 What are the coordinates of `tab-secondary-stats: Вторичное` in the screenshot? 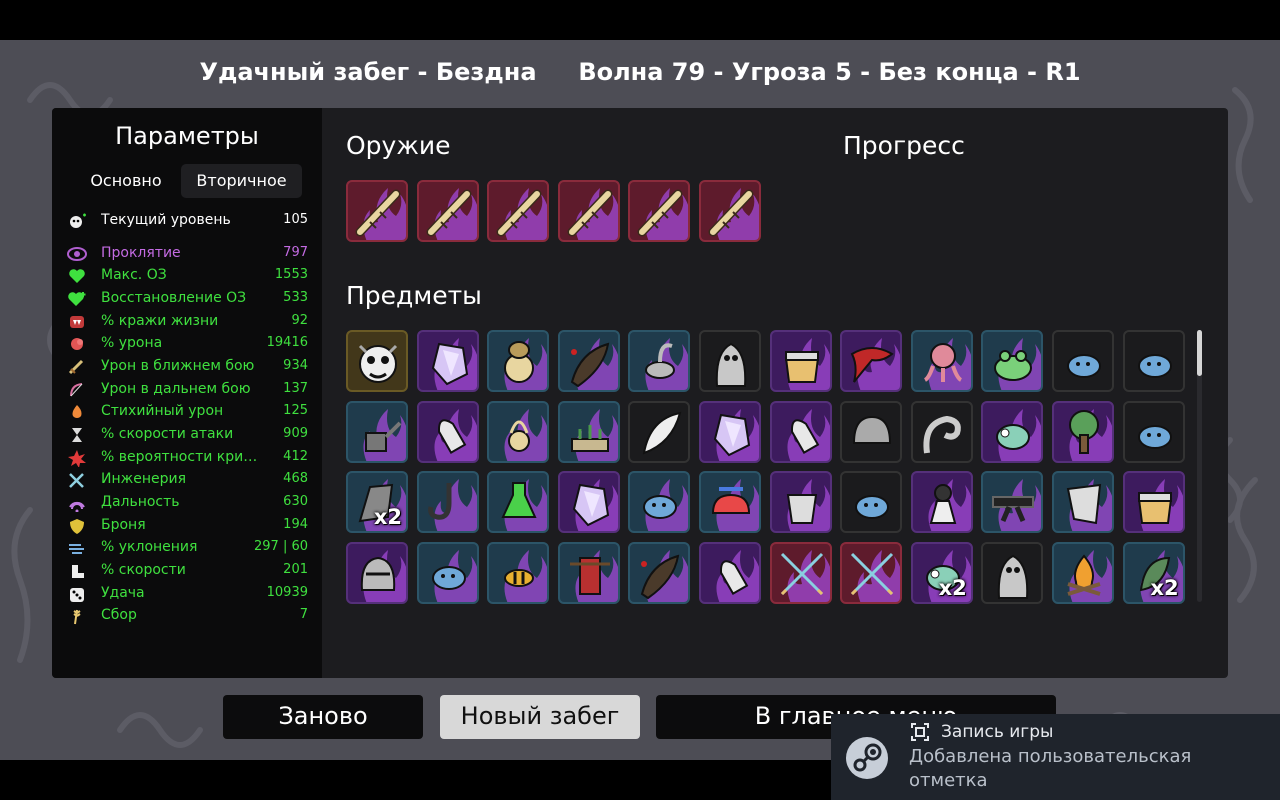 It's located at (241, 181).